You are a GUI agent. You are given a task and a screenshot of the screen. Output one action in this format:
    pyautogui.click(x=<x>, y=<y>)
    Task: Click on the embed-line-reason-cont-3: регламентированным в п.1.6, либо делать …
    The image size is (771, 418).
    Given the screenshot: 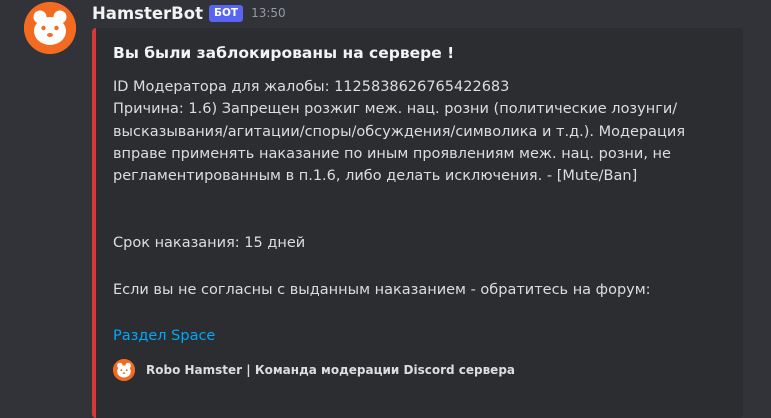 What is the action you would take?
    pyautogui.click(x=375, y=176)
    